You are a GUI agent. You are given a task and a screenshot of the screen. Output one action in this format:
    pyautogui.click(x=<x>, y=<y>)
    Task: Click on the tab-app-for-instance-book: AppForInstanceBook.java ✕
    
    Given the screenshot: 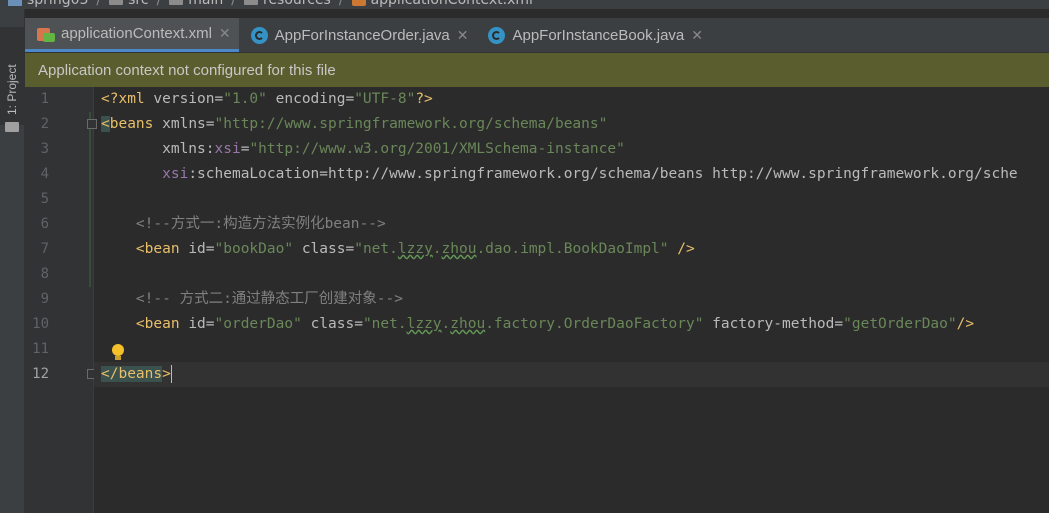 What is the action you would take?
    pyautogui.click(x=593, y=35)
    